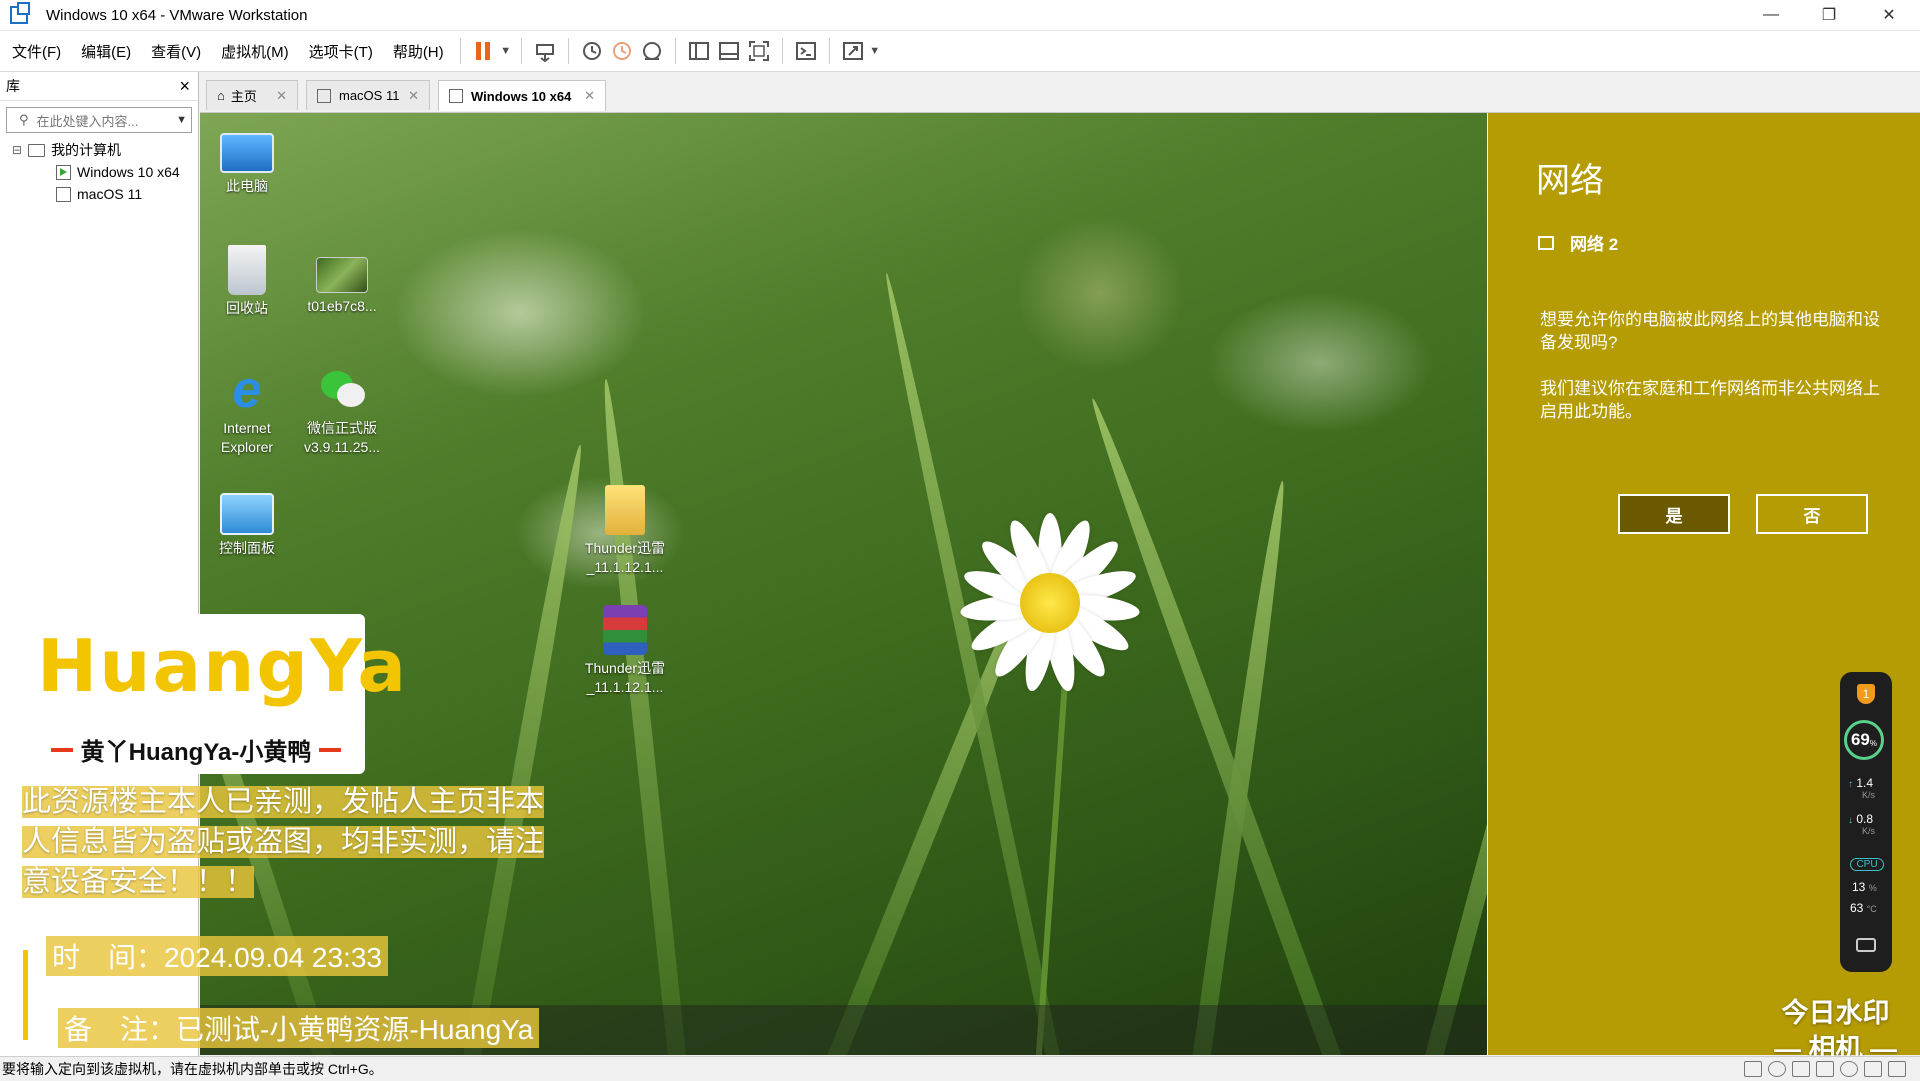  I want to click on stretch-guest-icon, so click(853, 51).